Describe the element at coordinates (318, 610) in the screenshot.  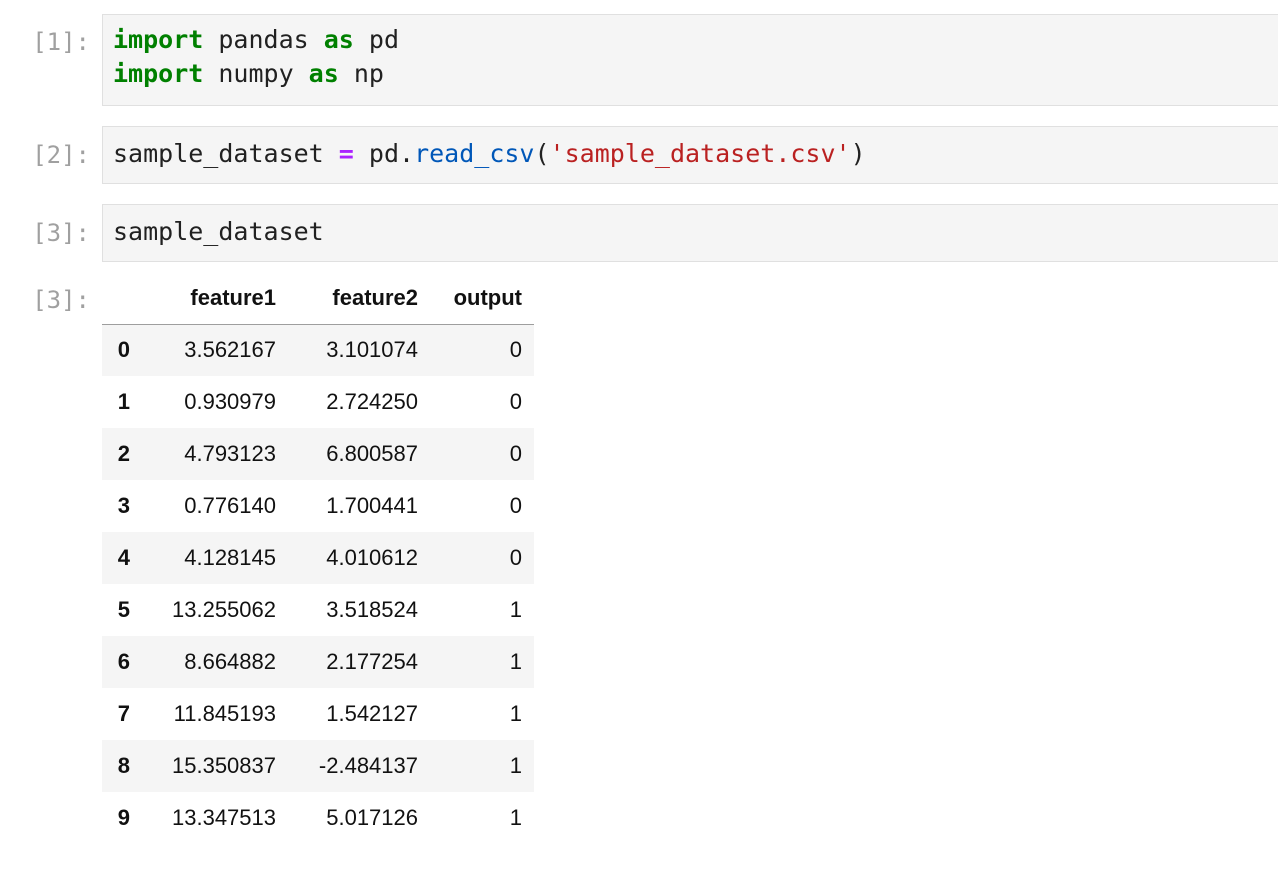
I see `table-row: 5 13.255062 3.518524 1` at that location.